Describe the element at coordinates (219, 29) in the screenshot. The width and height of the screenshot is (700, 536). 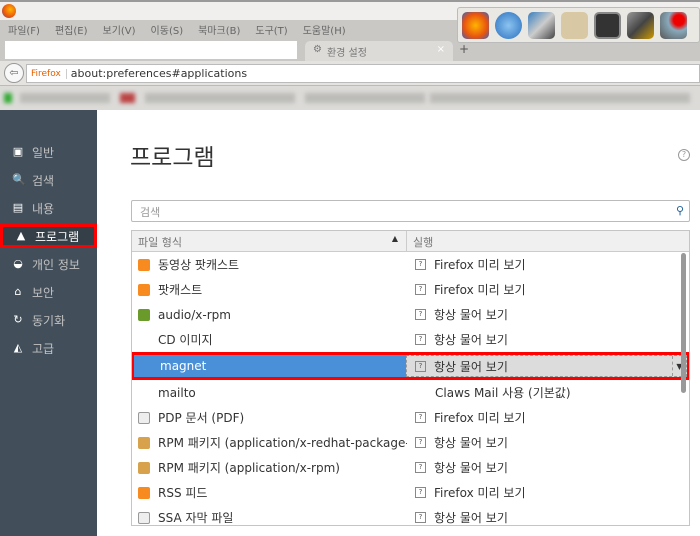
I see `menu-item: 북마크(B)` at that location.